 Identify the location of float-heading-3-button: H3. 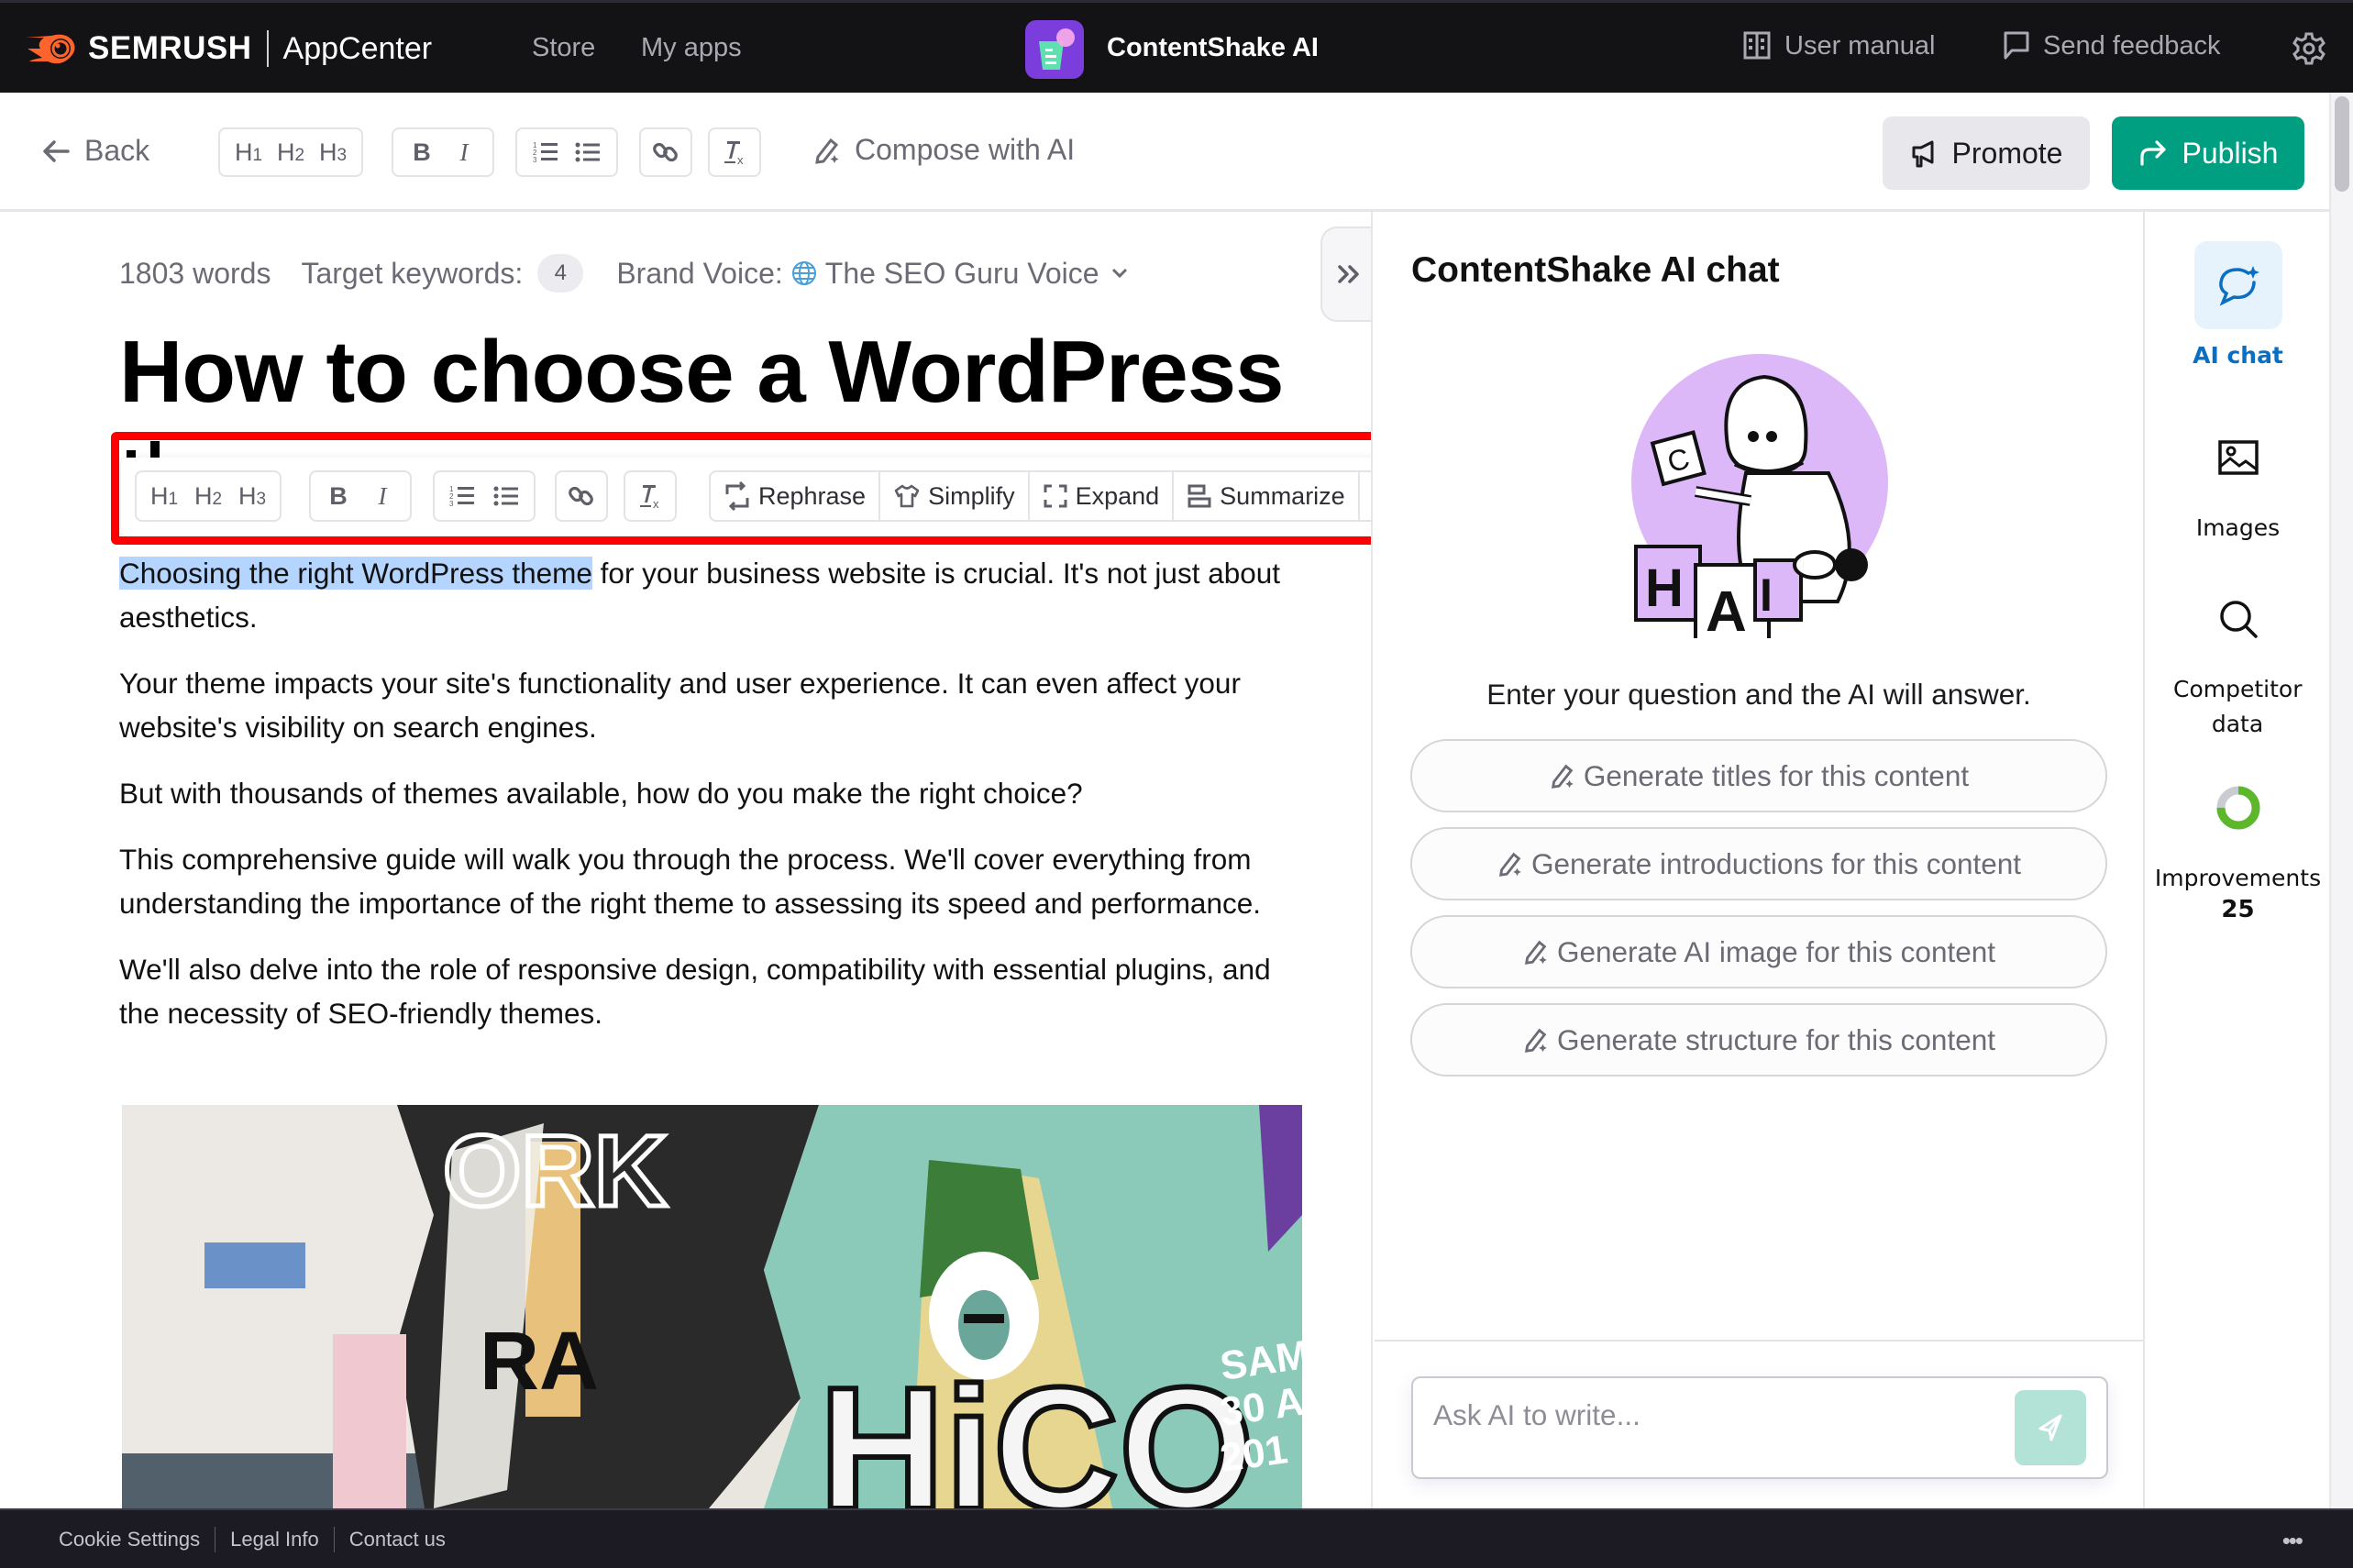
(252, 496).